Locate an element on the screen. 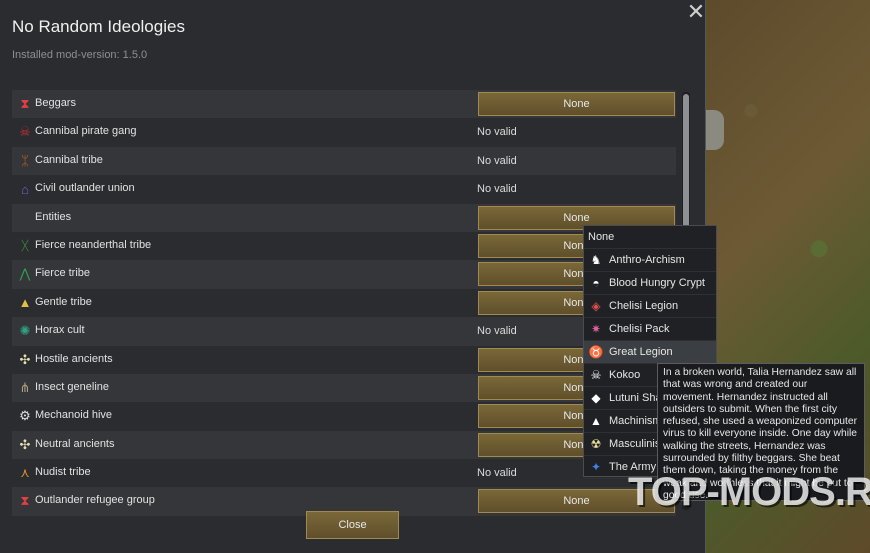  refugee-icon: ⧗ is located at coordinates (25, 501).